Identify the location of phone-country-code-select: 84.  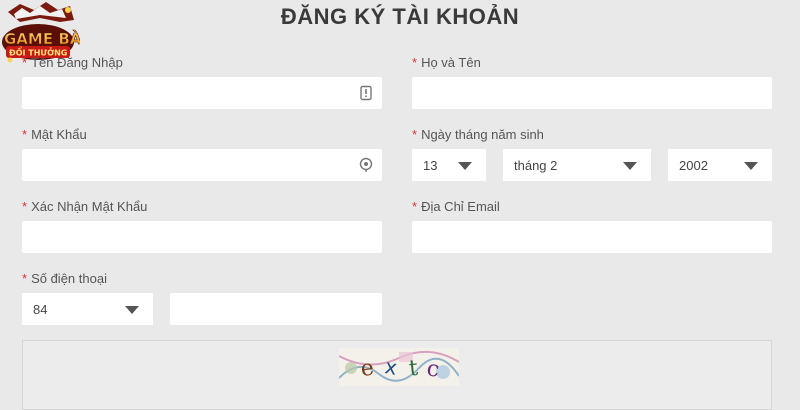
(87, 309).